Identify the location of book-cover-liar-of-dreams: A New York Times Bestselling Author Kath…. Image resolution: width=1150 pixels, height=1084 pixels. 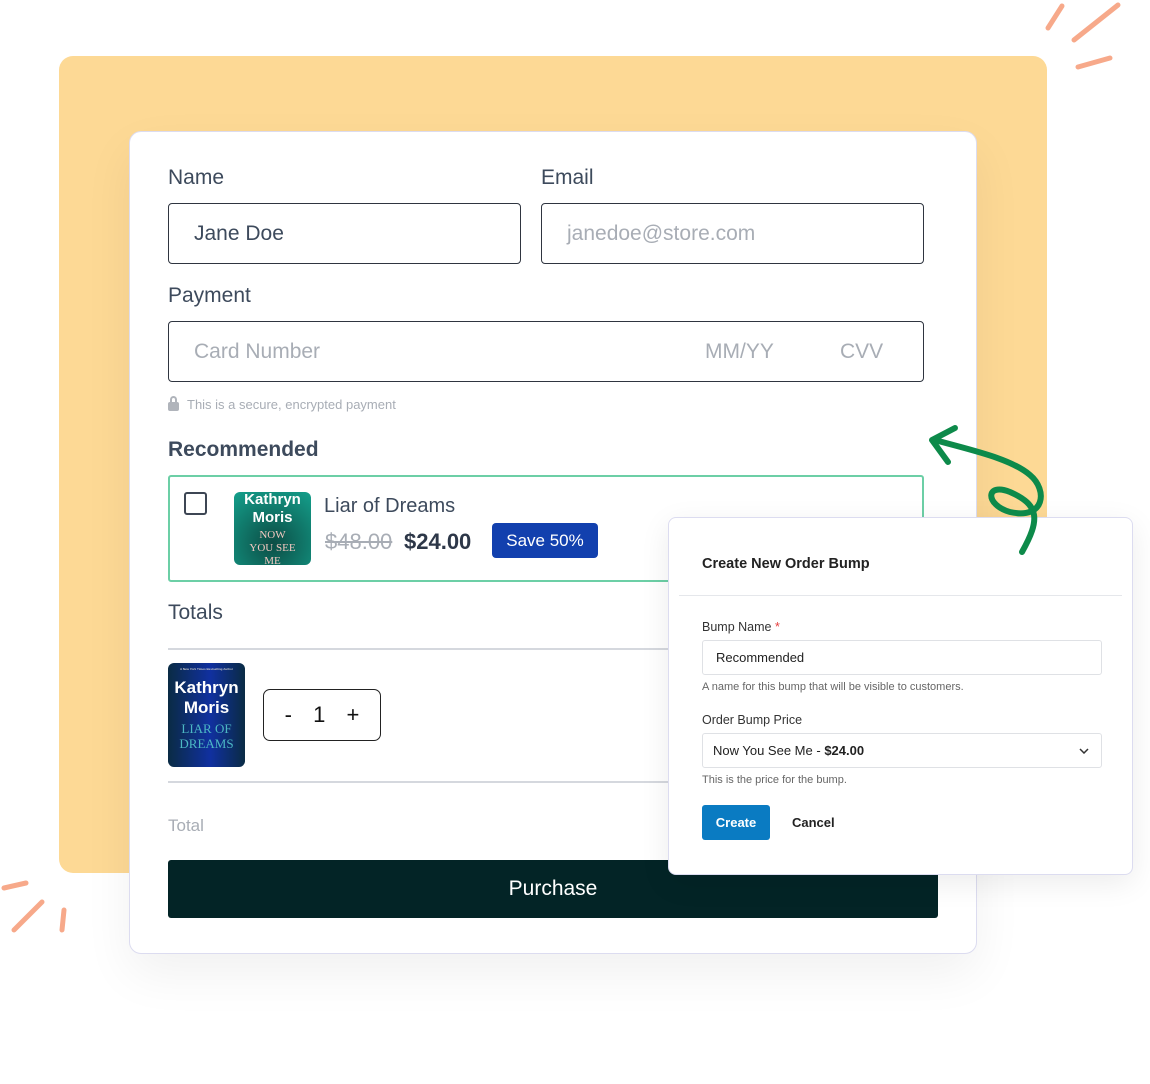
(206, 715).